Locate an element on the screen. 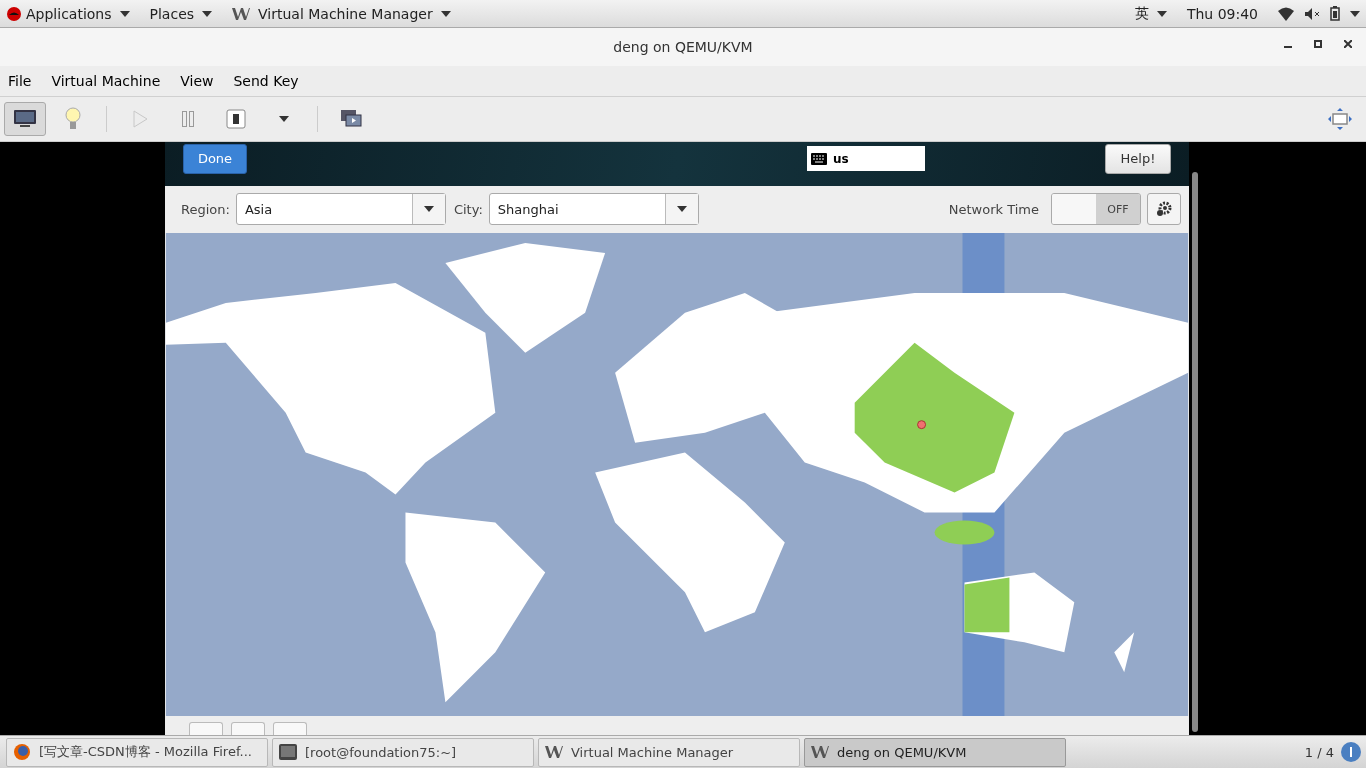 This screenshot has width=1366, height=768. taskbar-button: Virtual Machine Manager is located at coordinates (669, 752).